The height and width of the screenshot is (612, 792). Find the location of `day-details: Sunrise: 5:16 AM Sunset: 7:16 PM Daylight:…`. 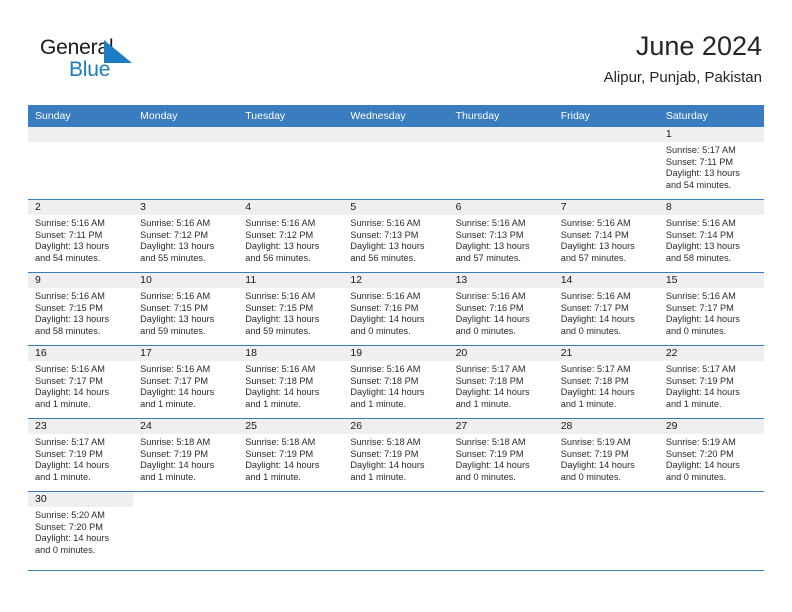

day-details: Sunrise: 5:16 AM Sunset: 7:16 PM Daylight:… is located at coordinates (501, 312).